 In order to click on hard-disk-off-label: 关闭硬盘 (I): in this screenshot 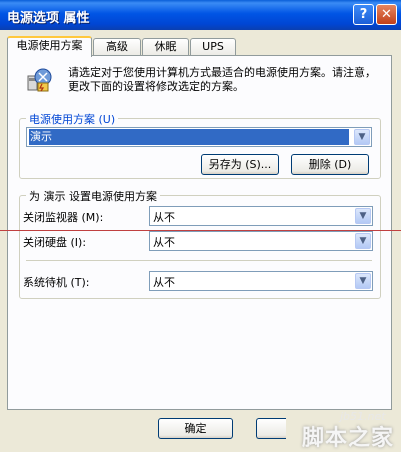, I will do `click(55, 242)`.